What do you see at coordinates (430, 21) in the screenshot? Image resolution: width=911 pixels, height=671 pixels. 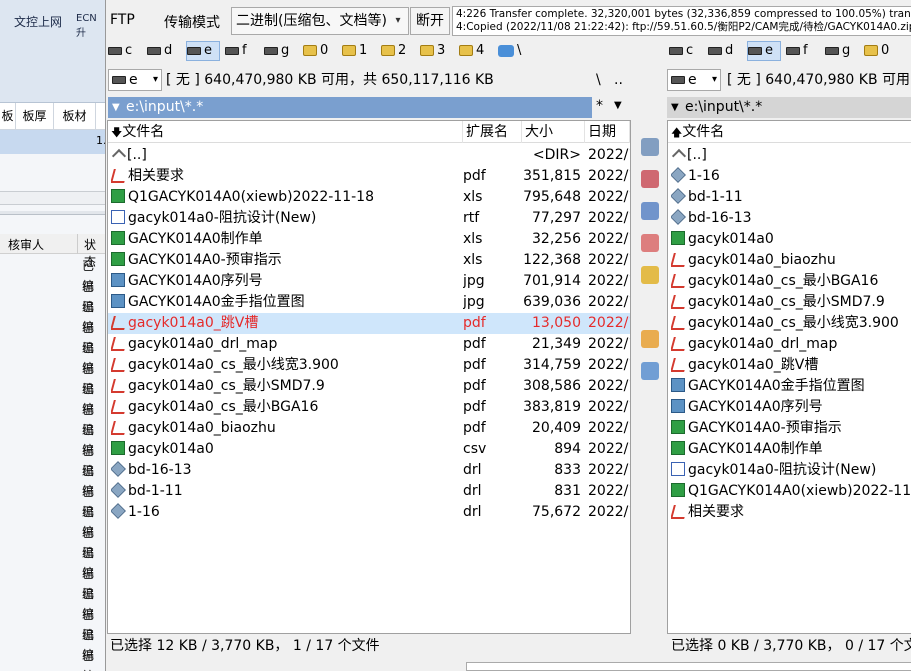 I see `disconnect-button: 断开` at bounding box center [430, 21].